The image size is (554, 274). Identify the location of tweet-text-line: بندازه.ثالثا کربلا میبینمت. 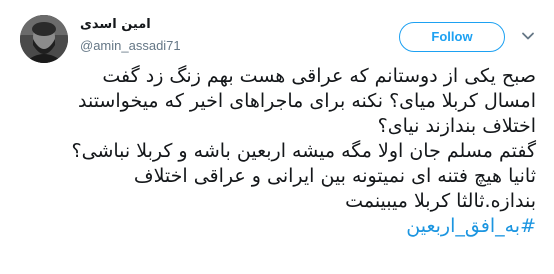
(440, 201).